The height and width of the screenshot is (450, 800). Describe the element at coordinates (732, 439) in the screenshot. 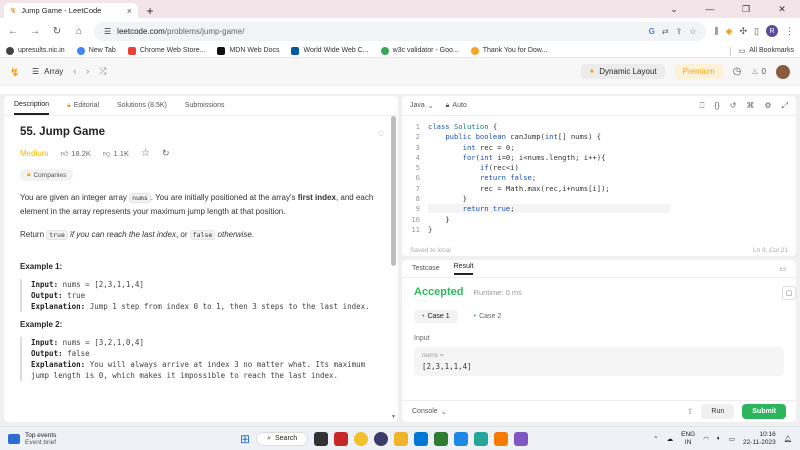

I see `battery-icon: ▭` at that location.